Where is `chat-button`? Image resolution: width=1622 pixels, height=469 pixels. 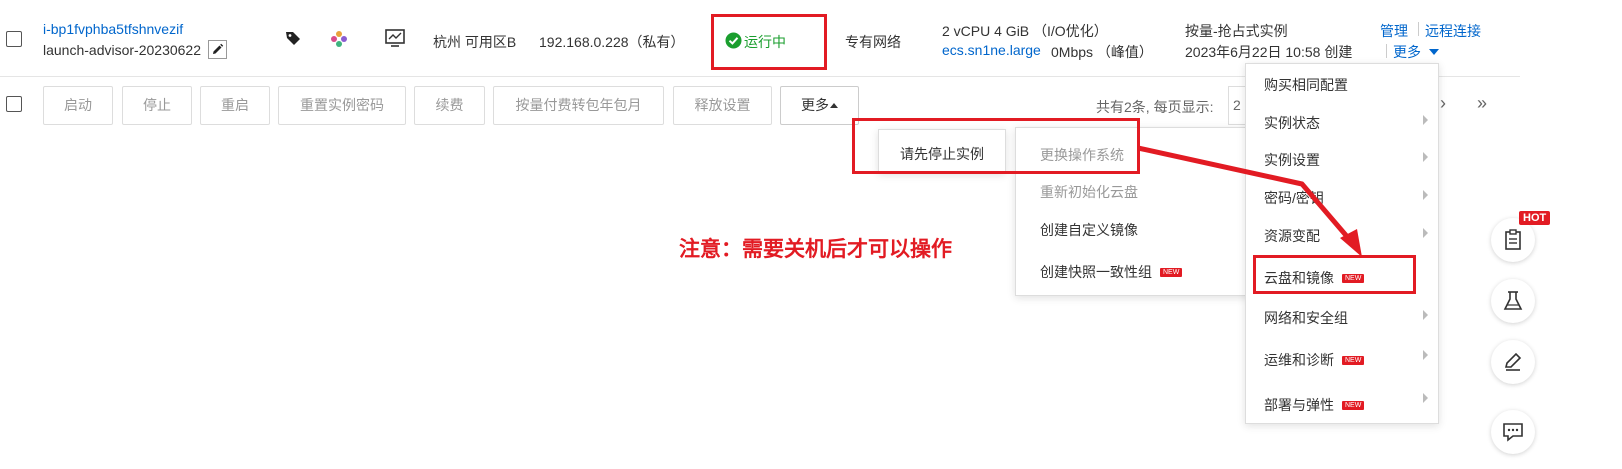
chat-button is located at coordinates (1513, 432).